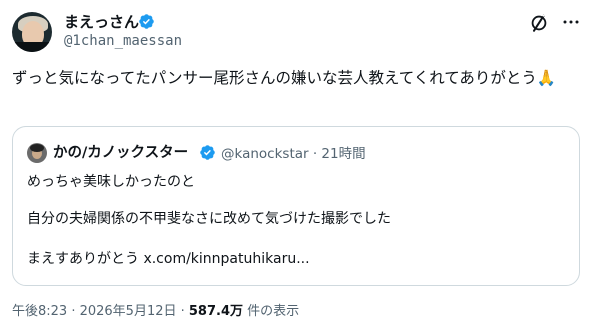  Describe the element at coordinates (111, 182) in the screenshot. I see `quoted-text-line: めっちゃ美味しかったのと` at that location.